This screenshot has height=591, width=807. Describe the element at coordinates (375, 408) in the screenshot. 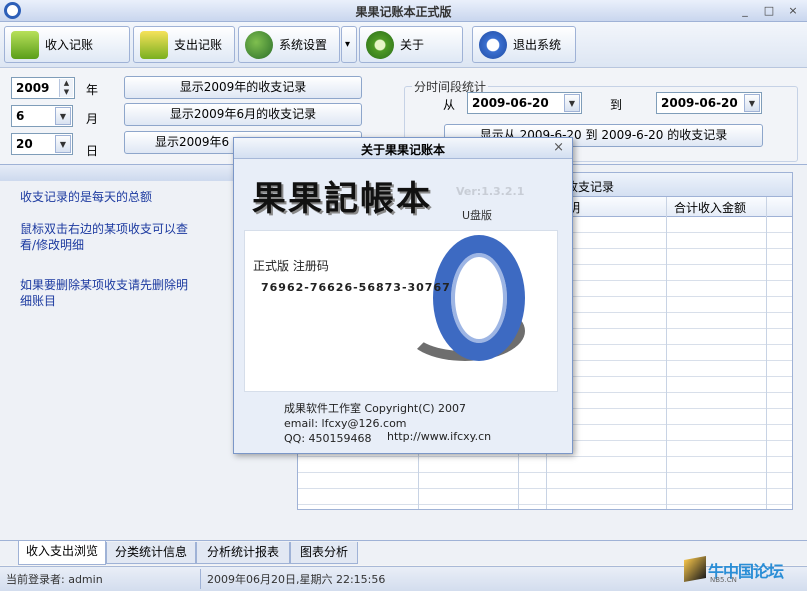

I see `copyright-text: 成果软件工作室 Copyright(C) 2007` at that location.